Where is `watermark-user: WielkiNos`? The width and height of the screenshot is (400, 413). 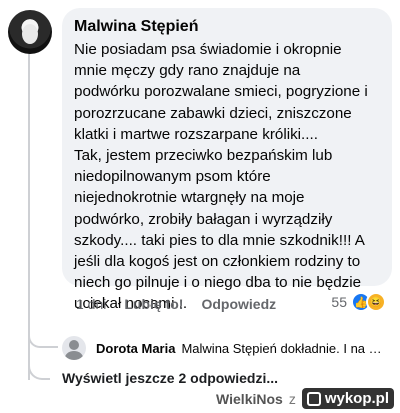 watermark-user: WielkiNos is located at coordinates (249, 398).